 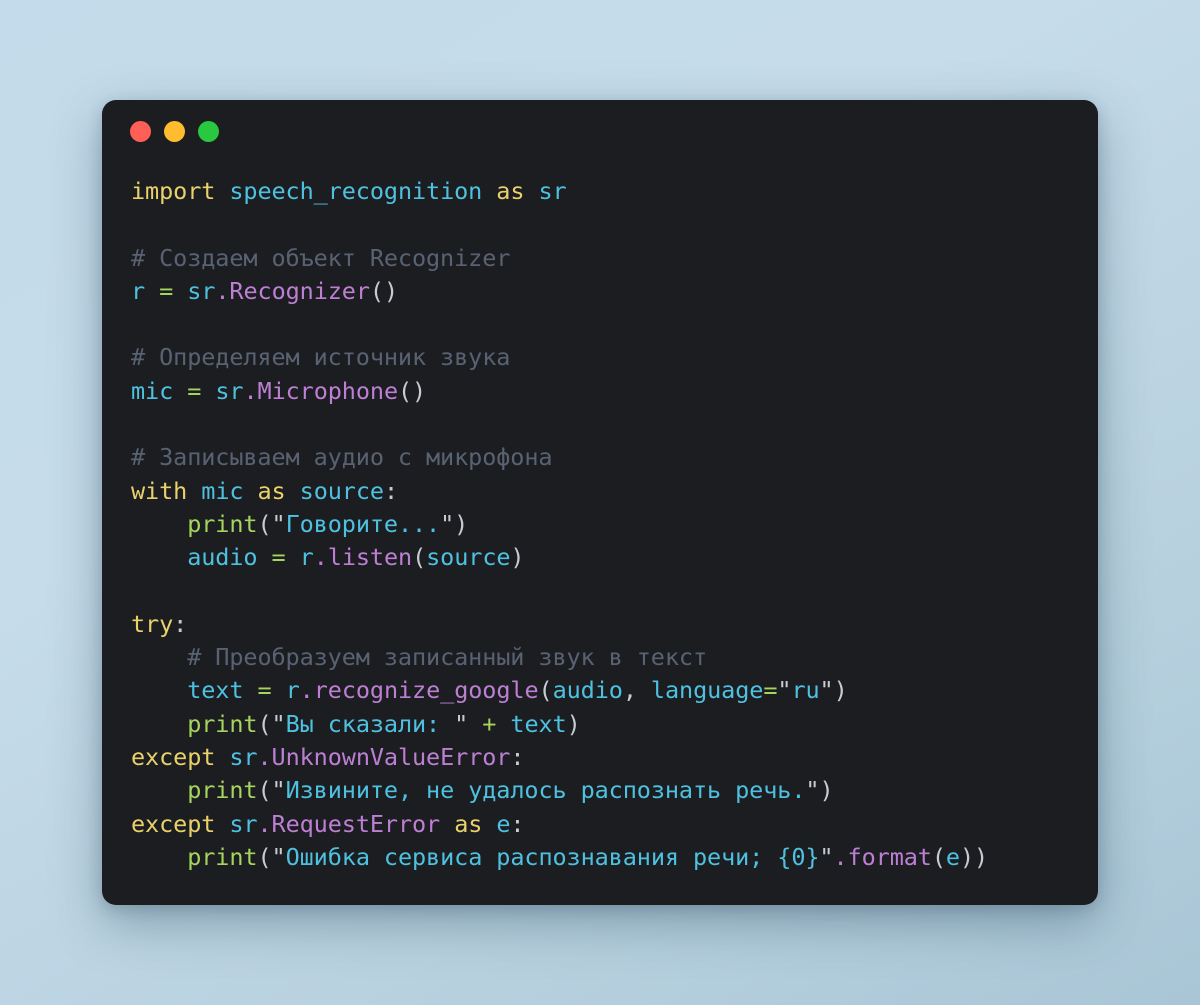 What do you see at coordinates (342, 457) in the screenshot?
I see `token-comment-record-audio: # Записываем аудио с микрофона` at bounding box center [342, 457].